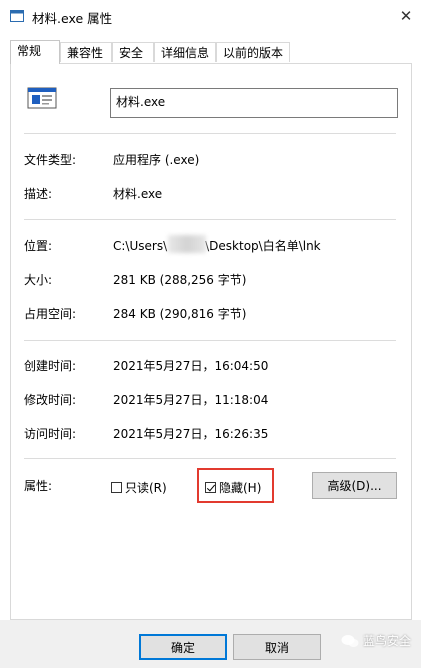 The height and width of the screenshot is (668, 421). I want to click on close-icon: ✕, so click(406, 16).